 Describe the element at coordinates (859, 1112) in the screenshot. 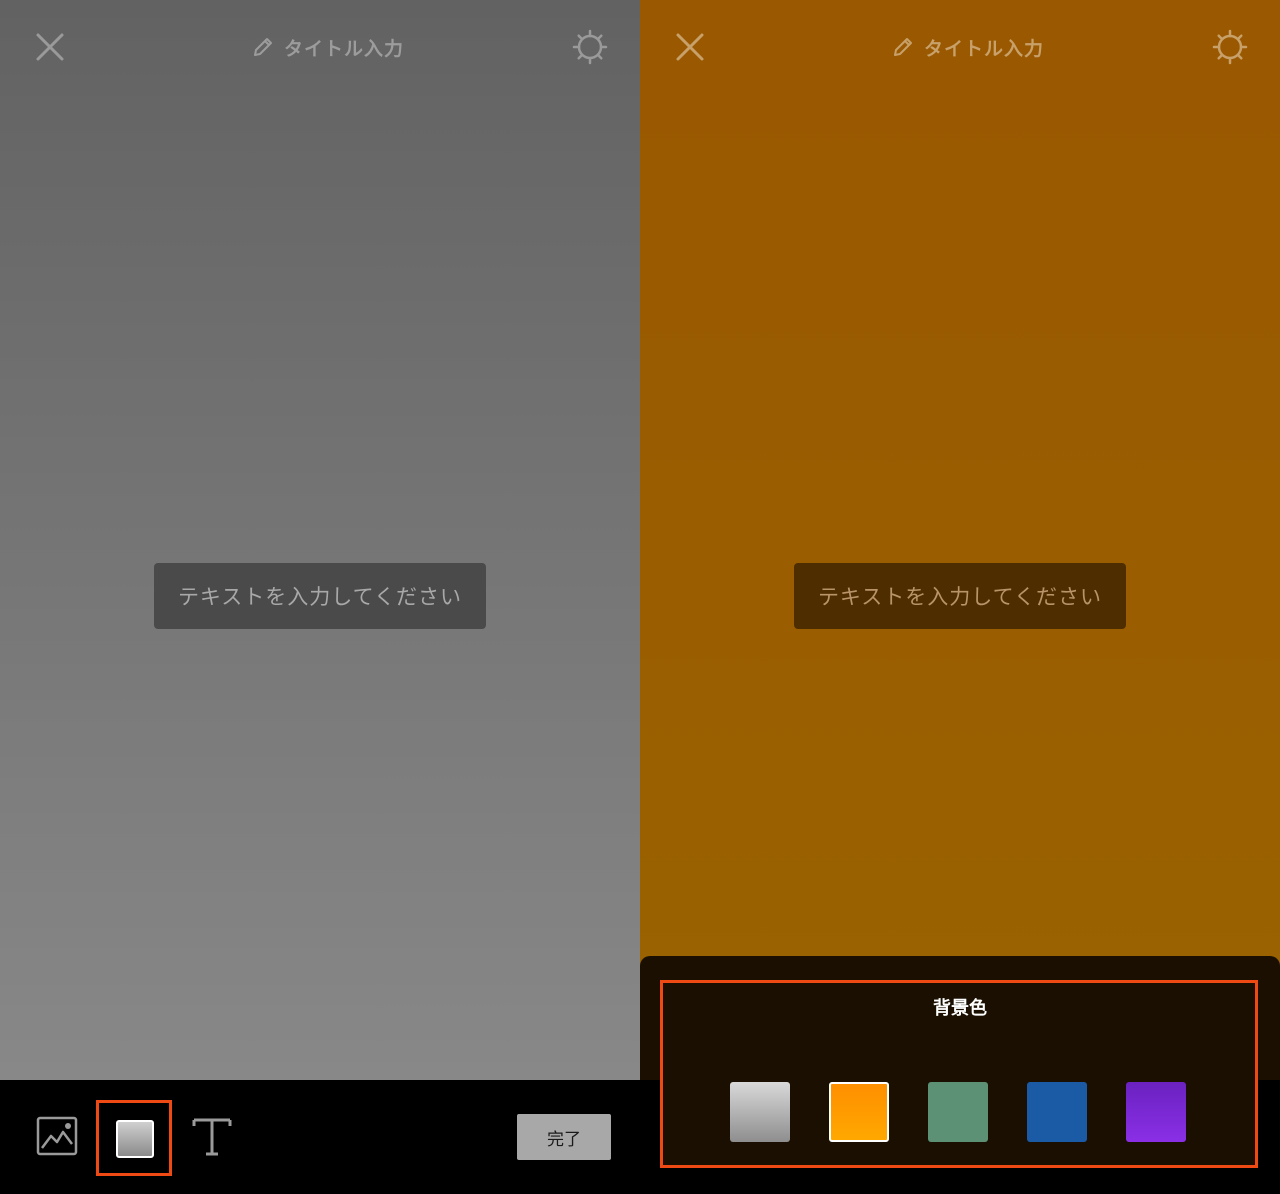

I see `color-swatch-orange` at that location.